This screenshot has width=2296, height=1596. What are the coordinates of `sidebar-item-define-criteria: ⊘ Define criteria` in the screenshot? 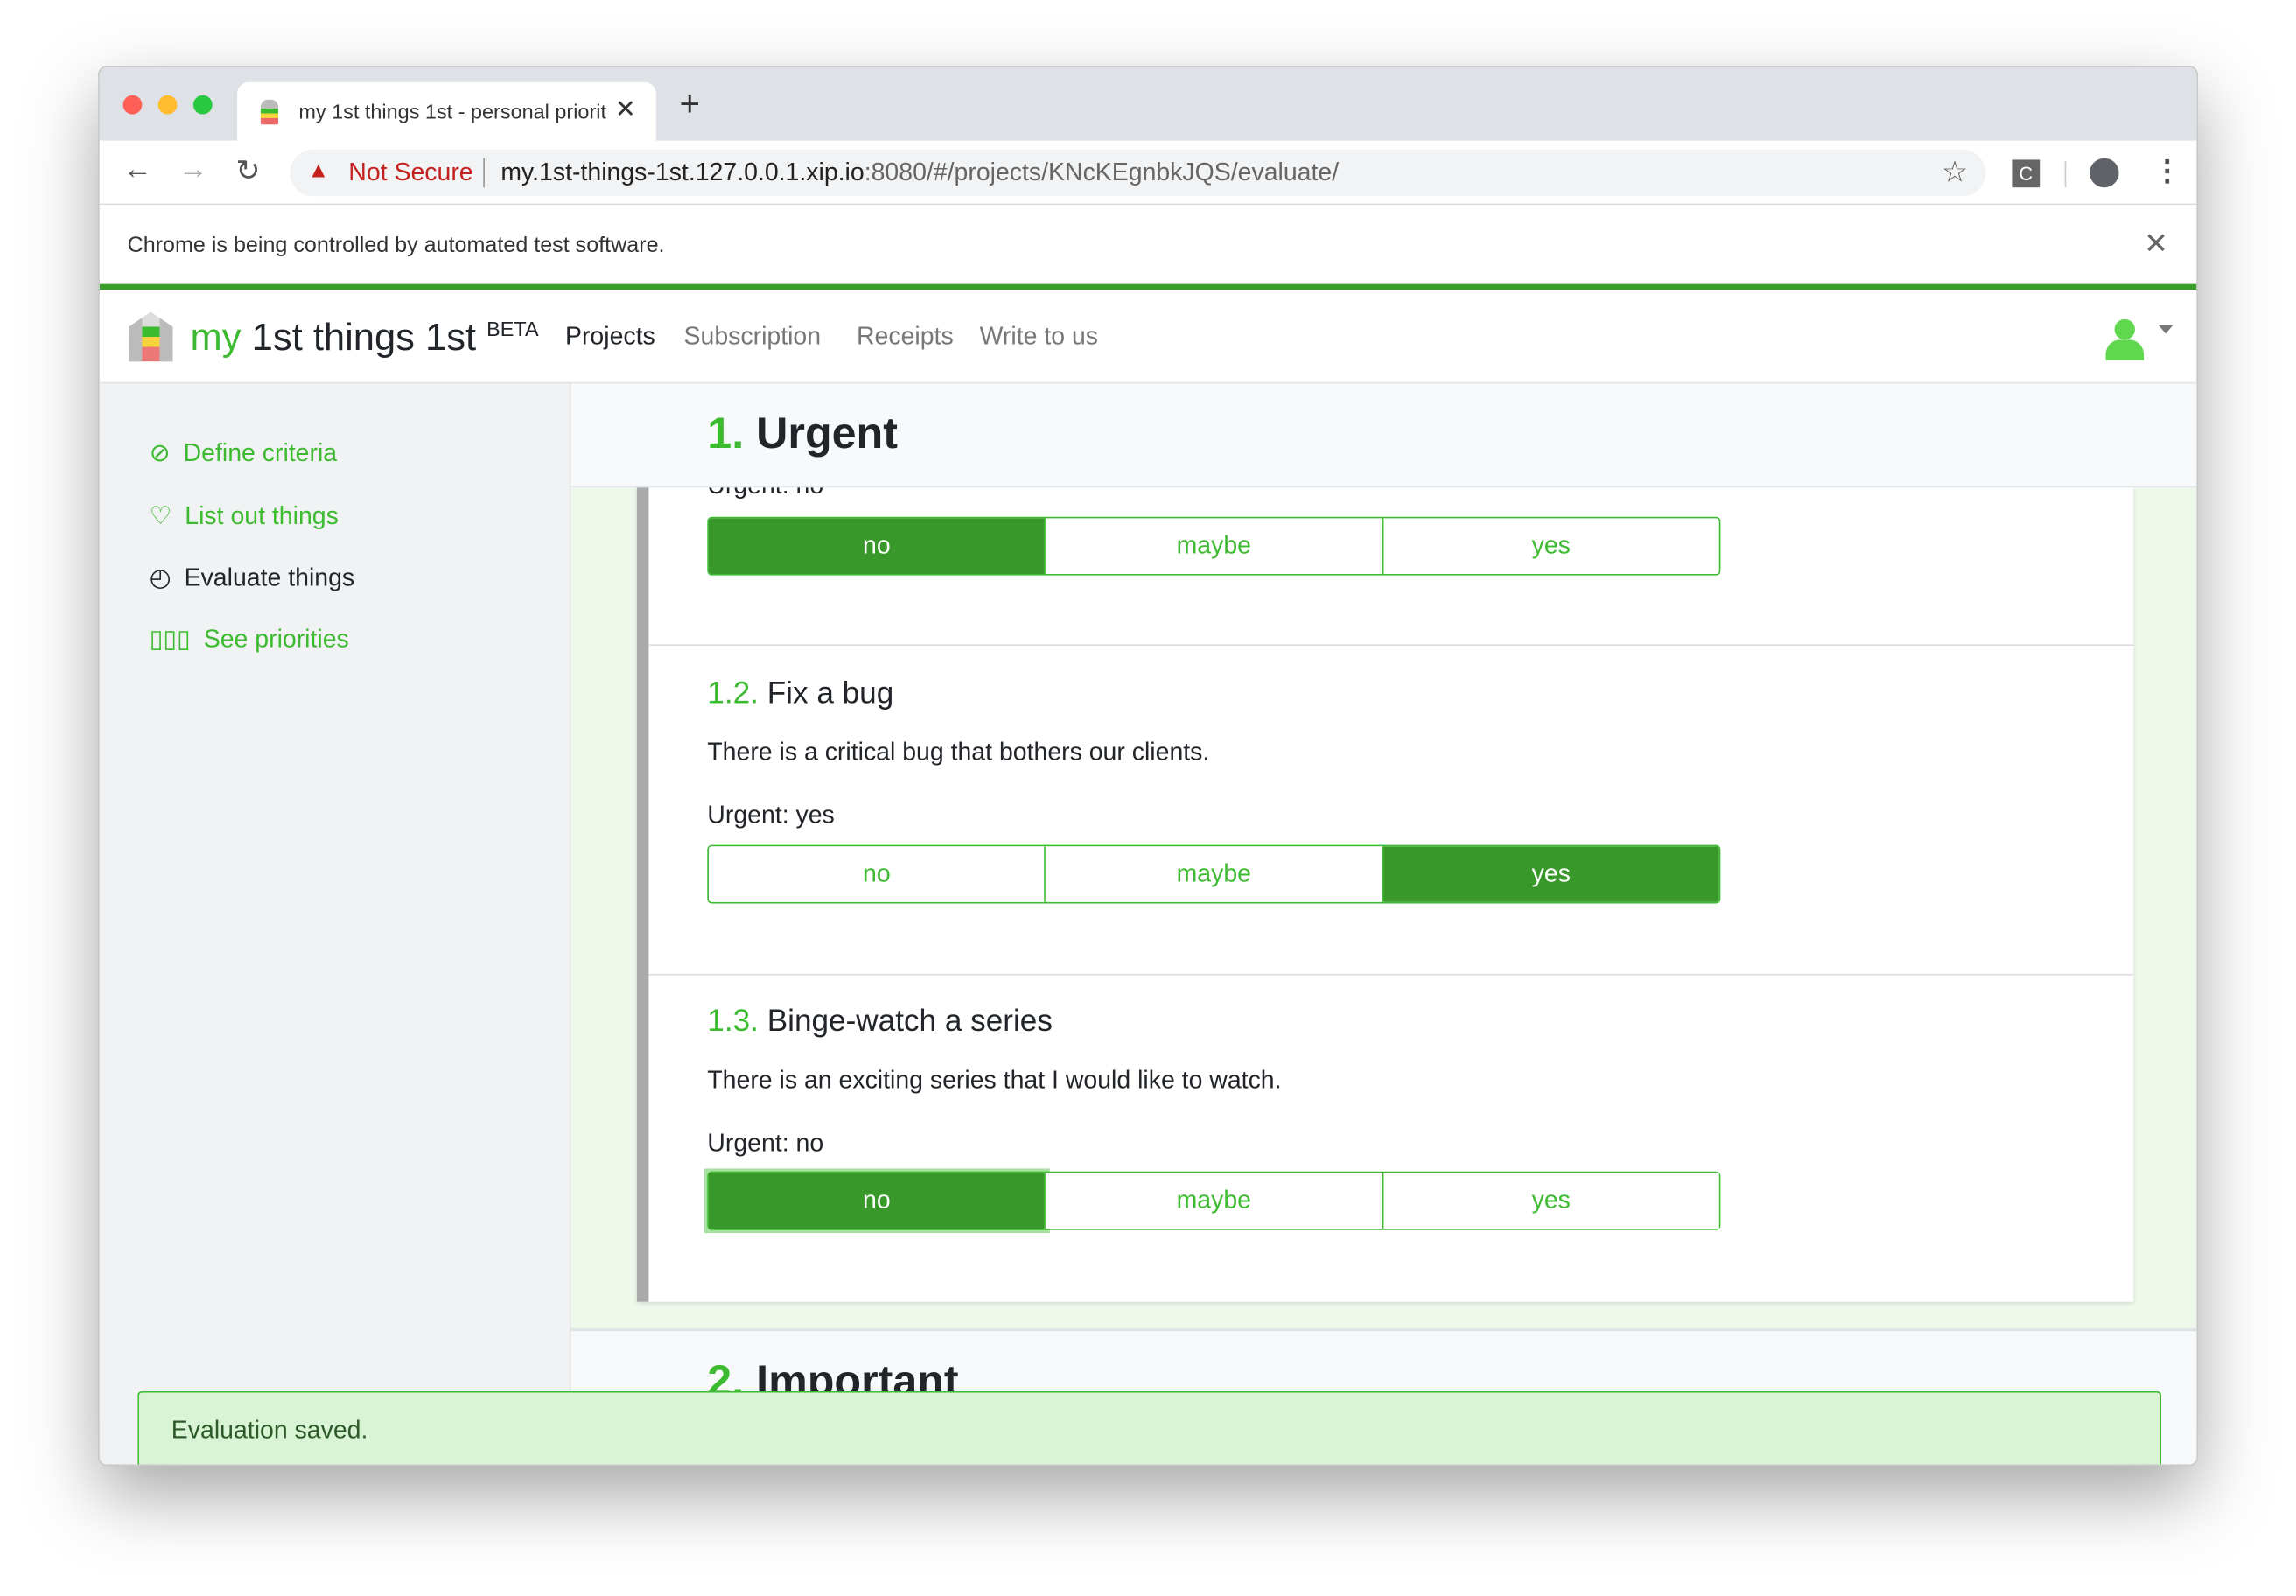 It's located at (243, 453).